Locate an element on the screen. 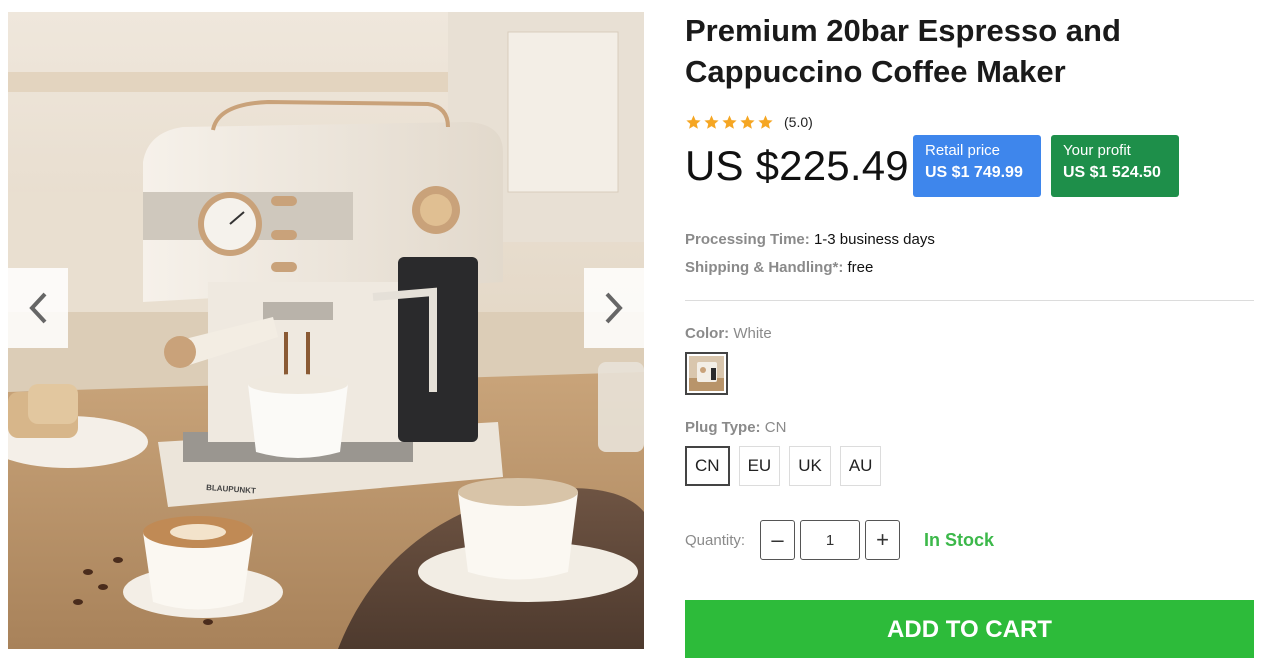 The width and height of the screenshot is (1280, 658). rating-stars is located at coordinates (729, 122).